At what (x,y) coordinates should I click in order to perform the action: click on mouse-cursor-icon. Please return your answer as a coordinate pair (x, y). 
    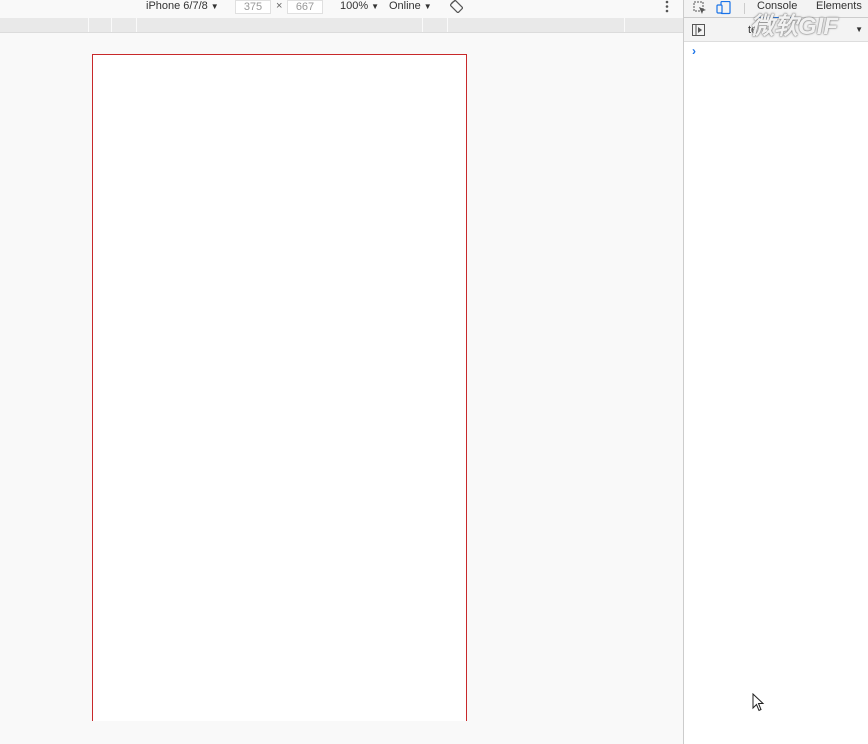
    Looking at the image, I should click on (759, 704).